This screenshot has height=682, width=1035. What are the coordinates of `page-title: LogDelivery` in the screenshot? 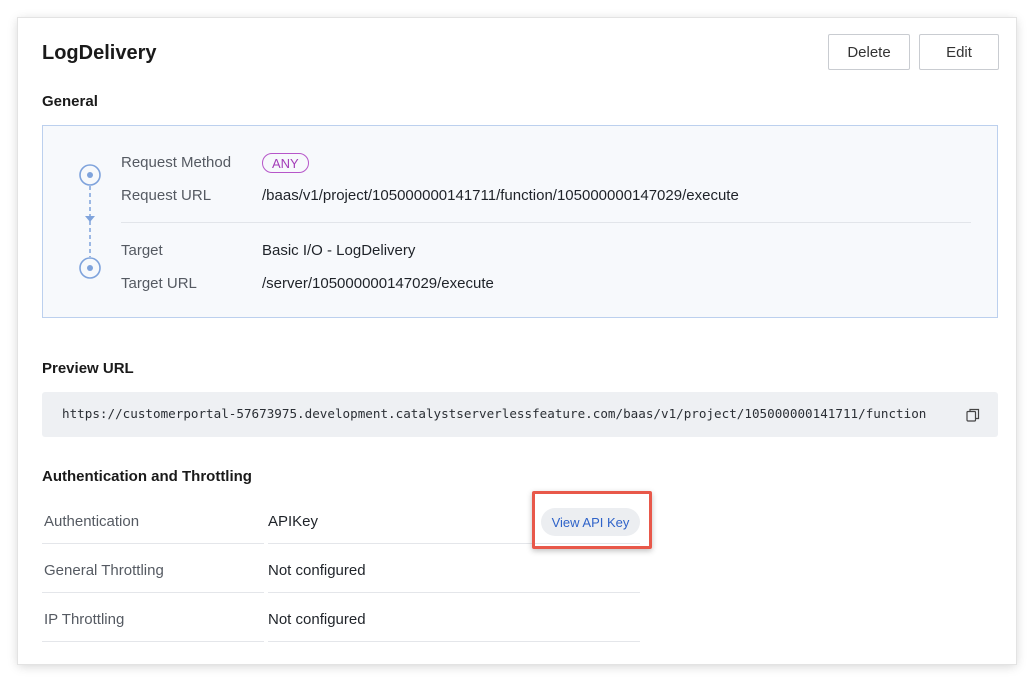 It's located at (99, 53).